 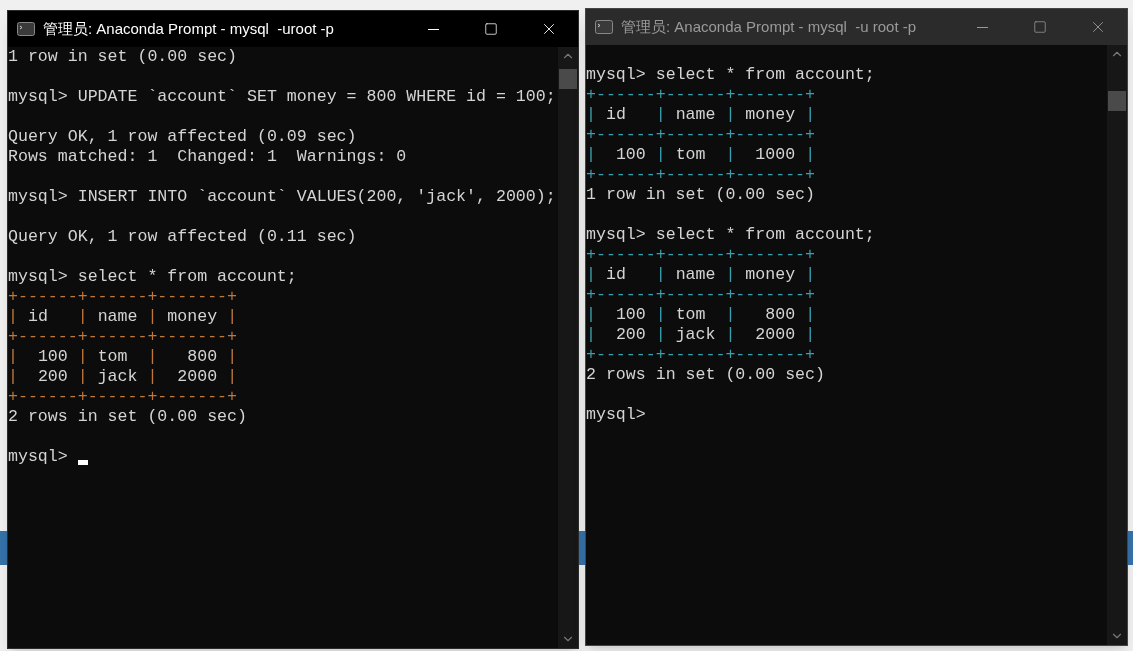 I want to click on terminal-line: Query OK, 1 row affected (0.09 sec), so click(x=182, y=137).